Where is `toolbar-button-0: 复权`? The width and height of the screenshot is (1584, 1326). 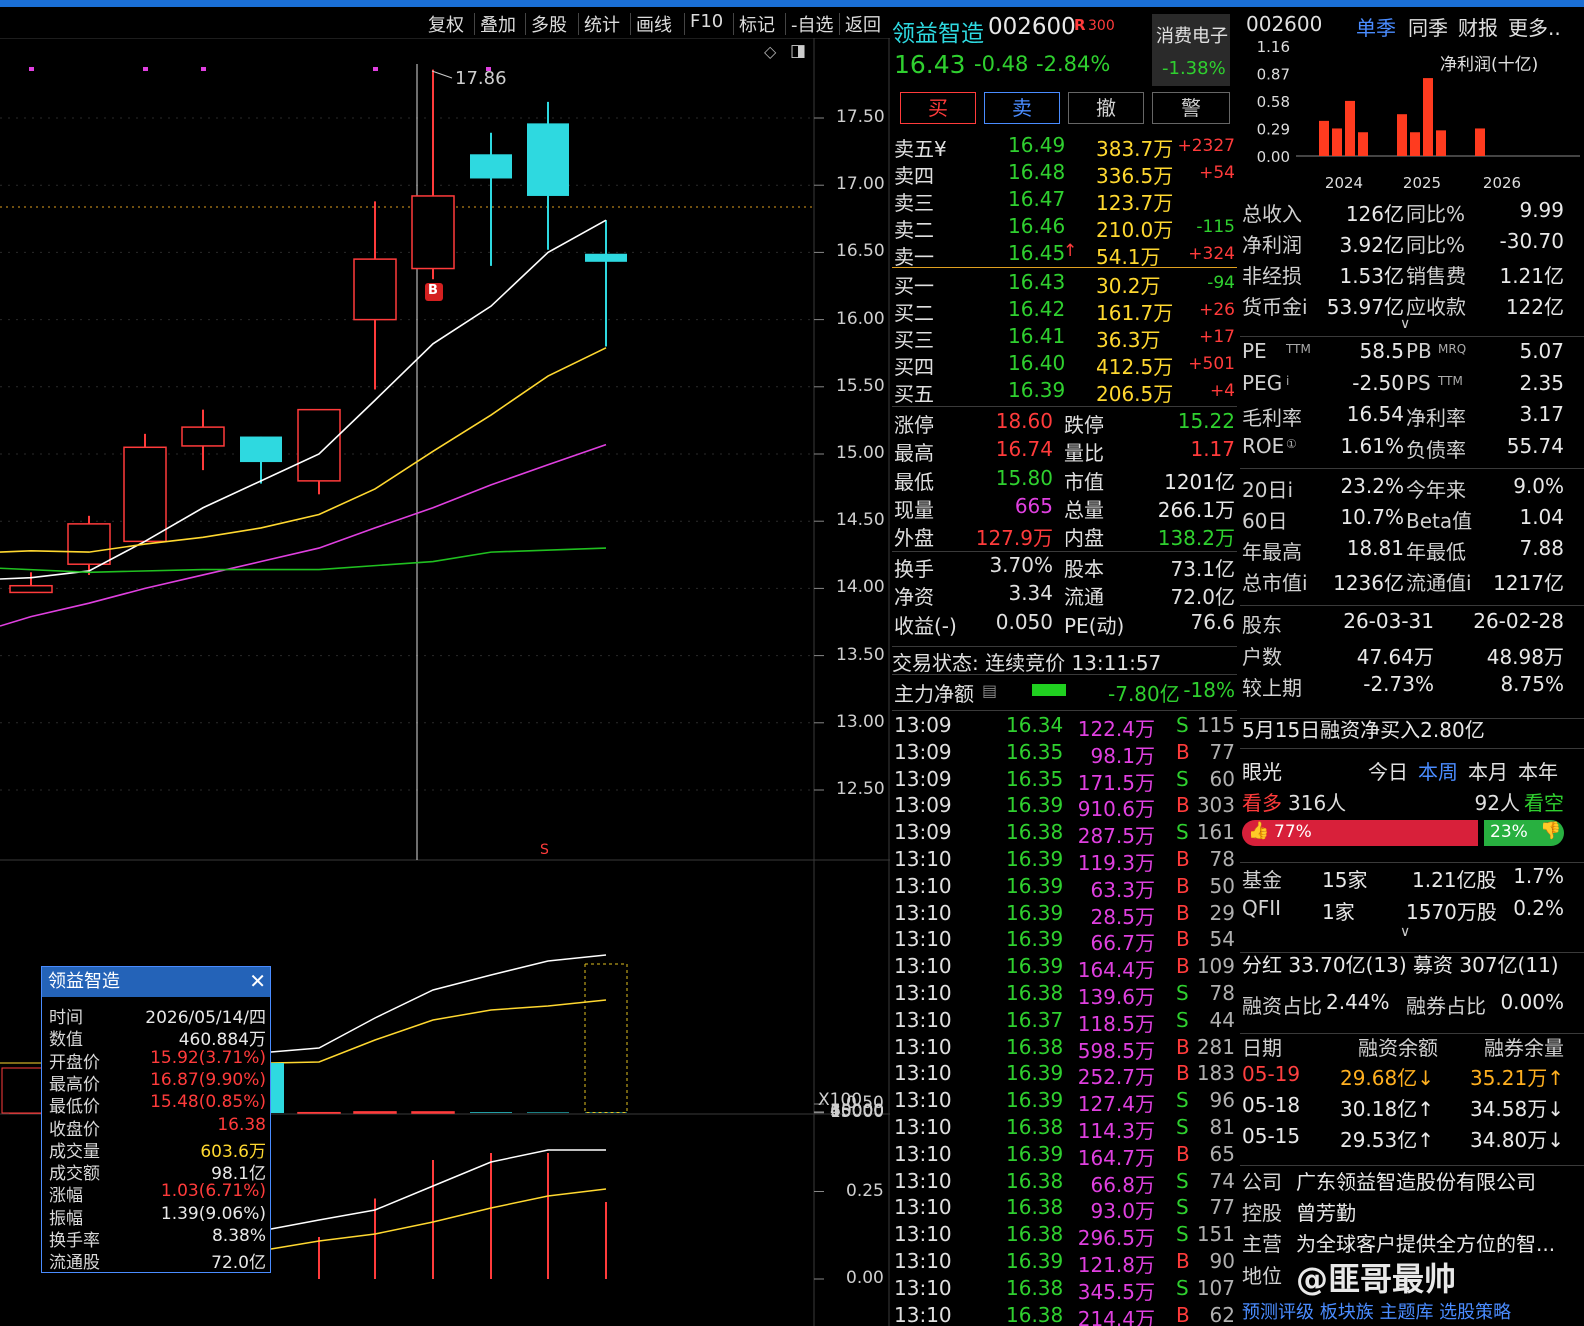
toolbar-button-0: 复权 is located at coordinates (446, 24).